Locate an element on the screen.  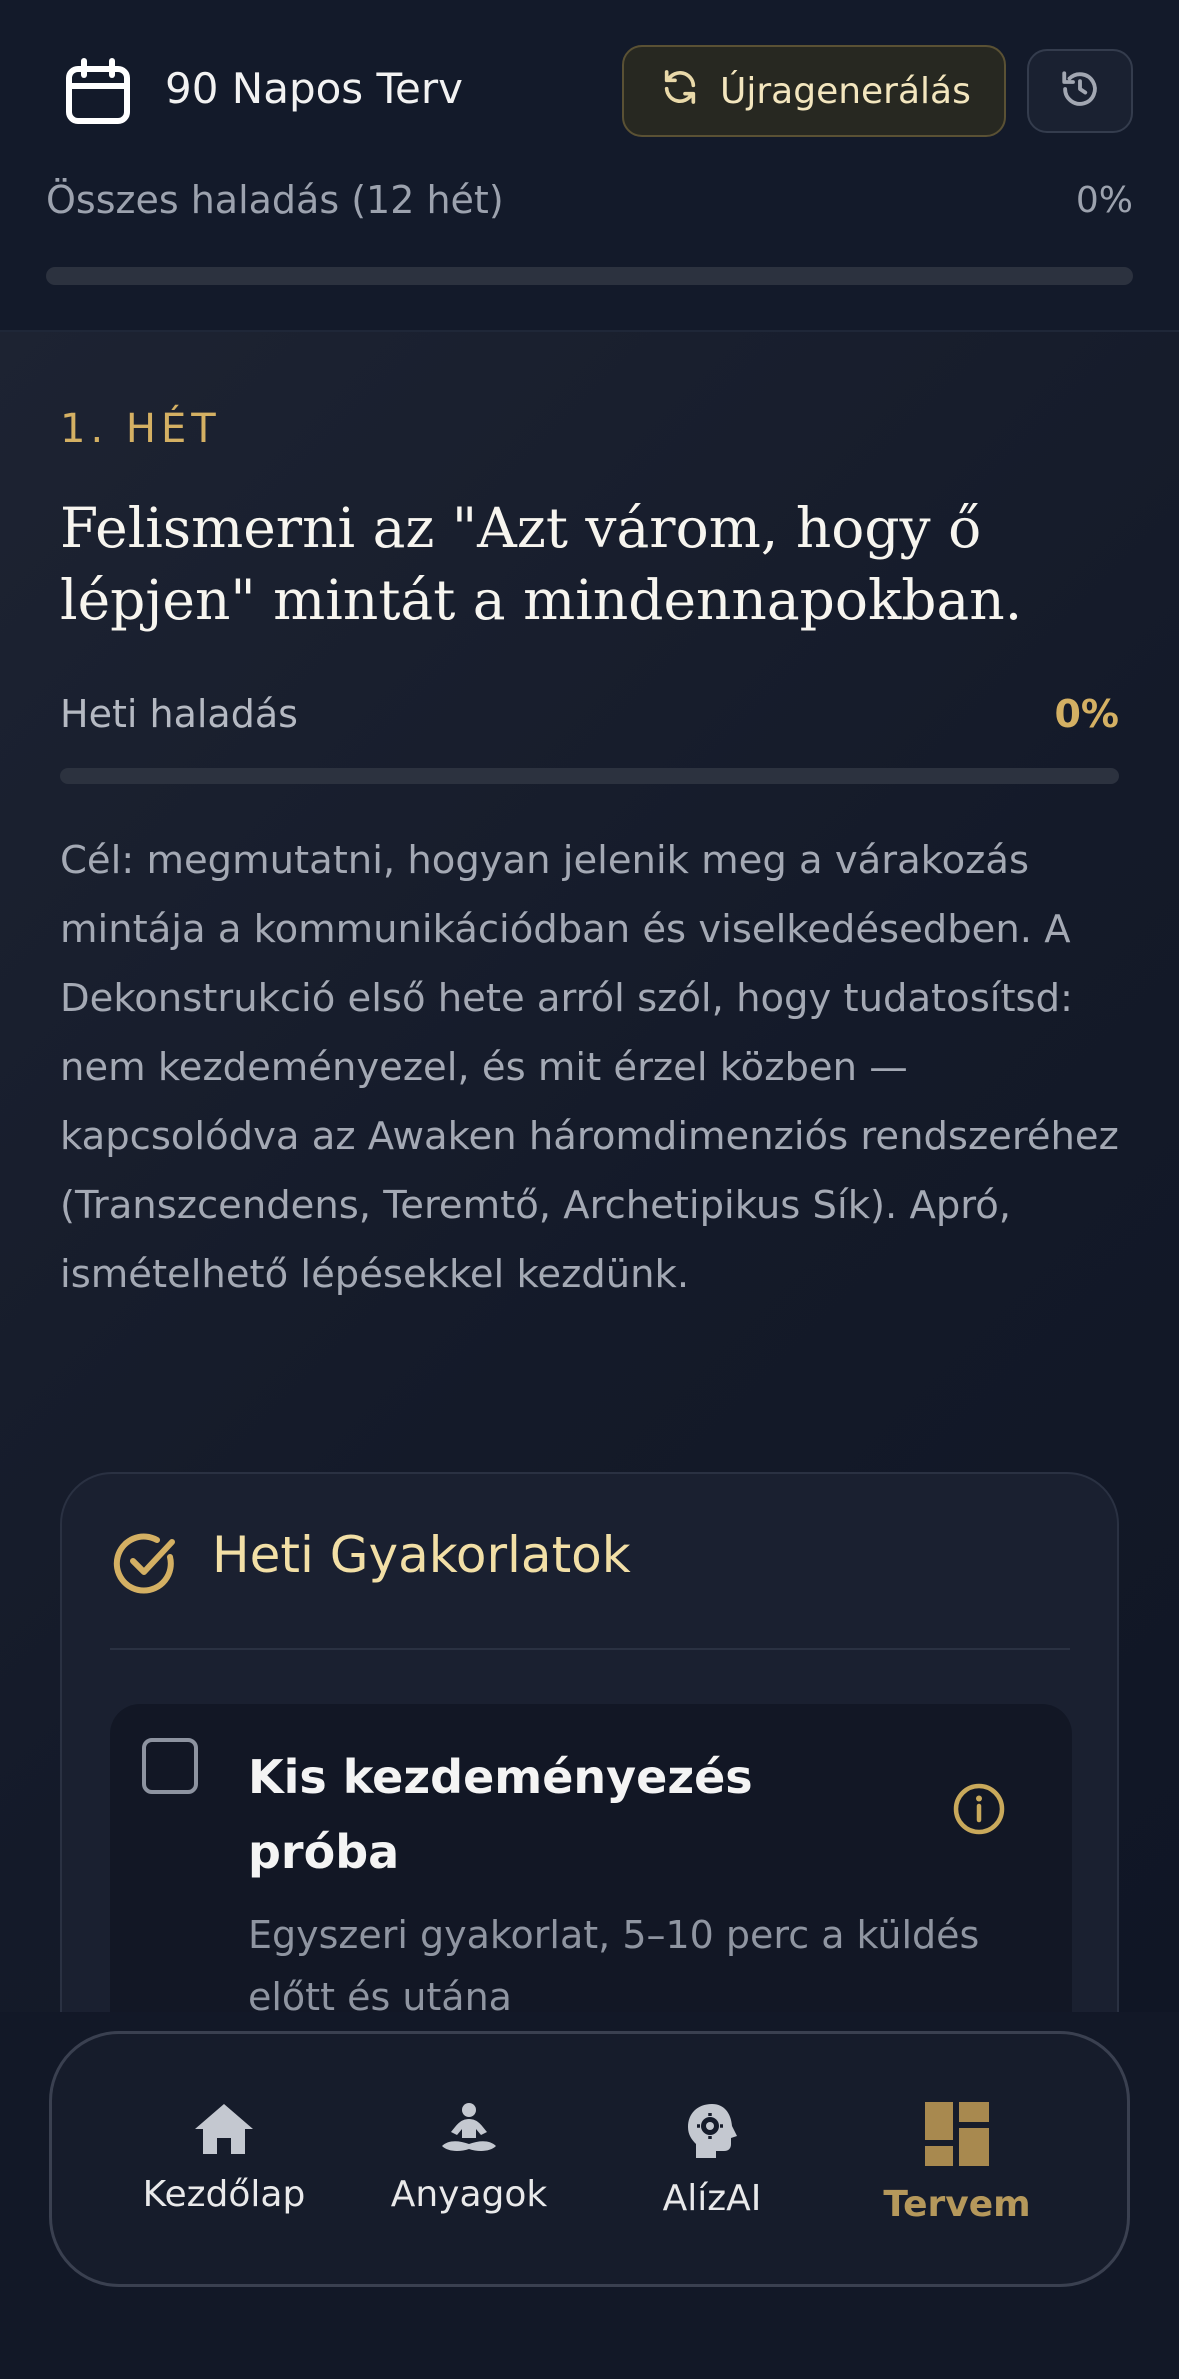
history-icon is located at coordinates (1080, 91).